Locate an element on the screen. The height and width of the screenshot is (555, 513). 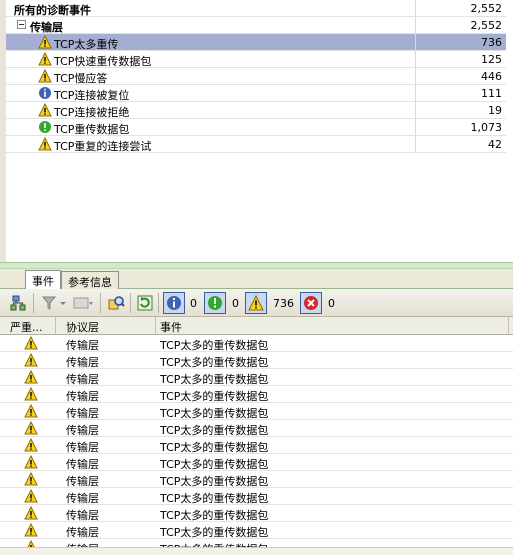
error-icon is located at coordinates (311, 303).